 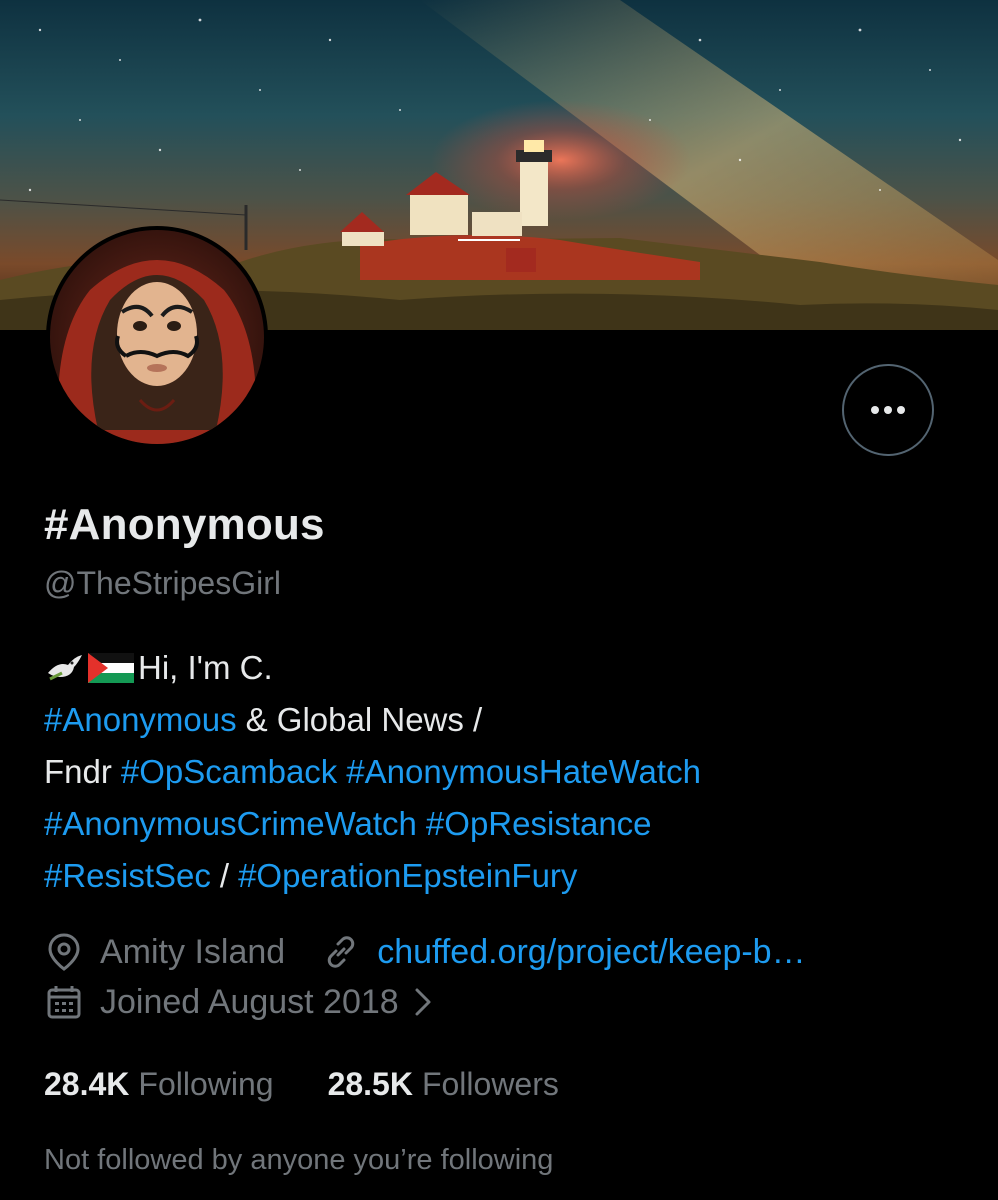 What do you see at coordinates (229, 772) in the screenshot?
I see `hashtag-link: #OpScamback` at bounding box center [229, 772].